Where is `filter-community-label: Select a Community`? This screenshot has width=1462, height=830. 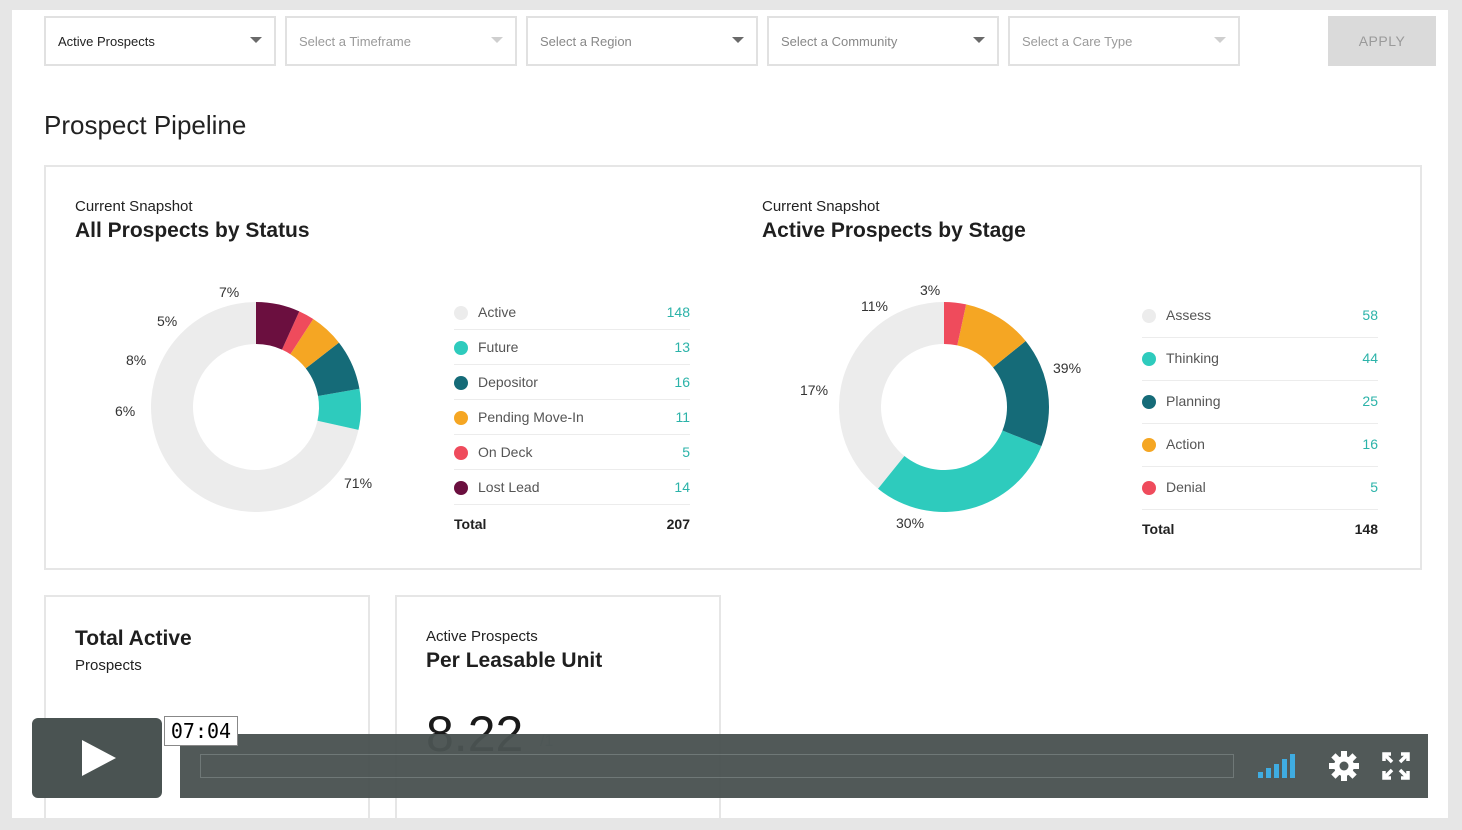
filter-community-label: Select a Community is located at coordinates (839, 41).